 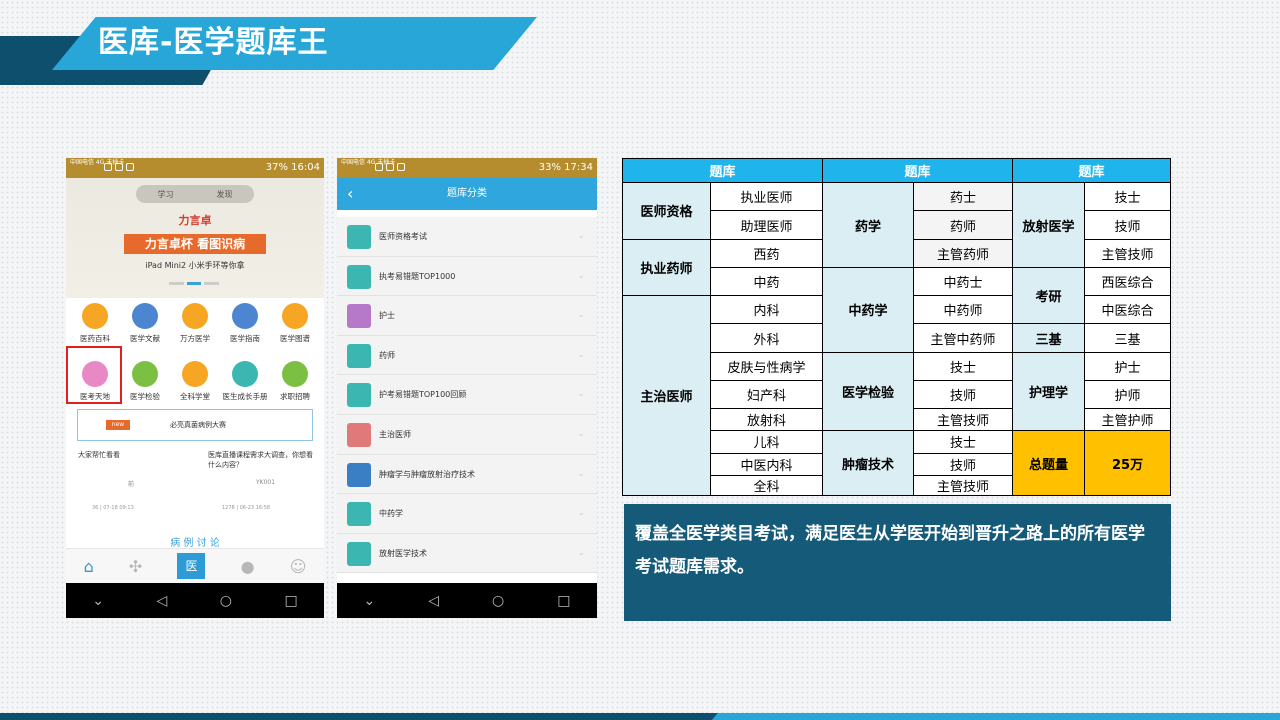 What do you see at coordinates (191, 566) in the screenshot?
I see `med-icon: 医` at bounding box center [191, 566].